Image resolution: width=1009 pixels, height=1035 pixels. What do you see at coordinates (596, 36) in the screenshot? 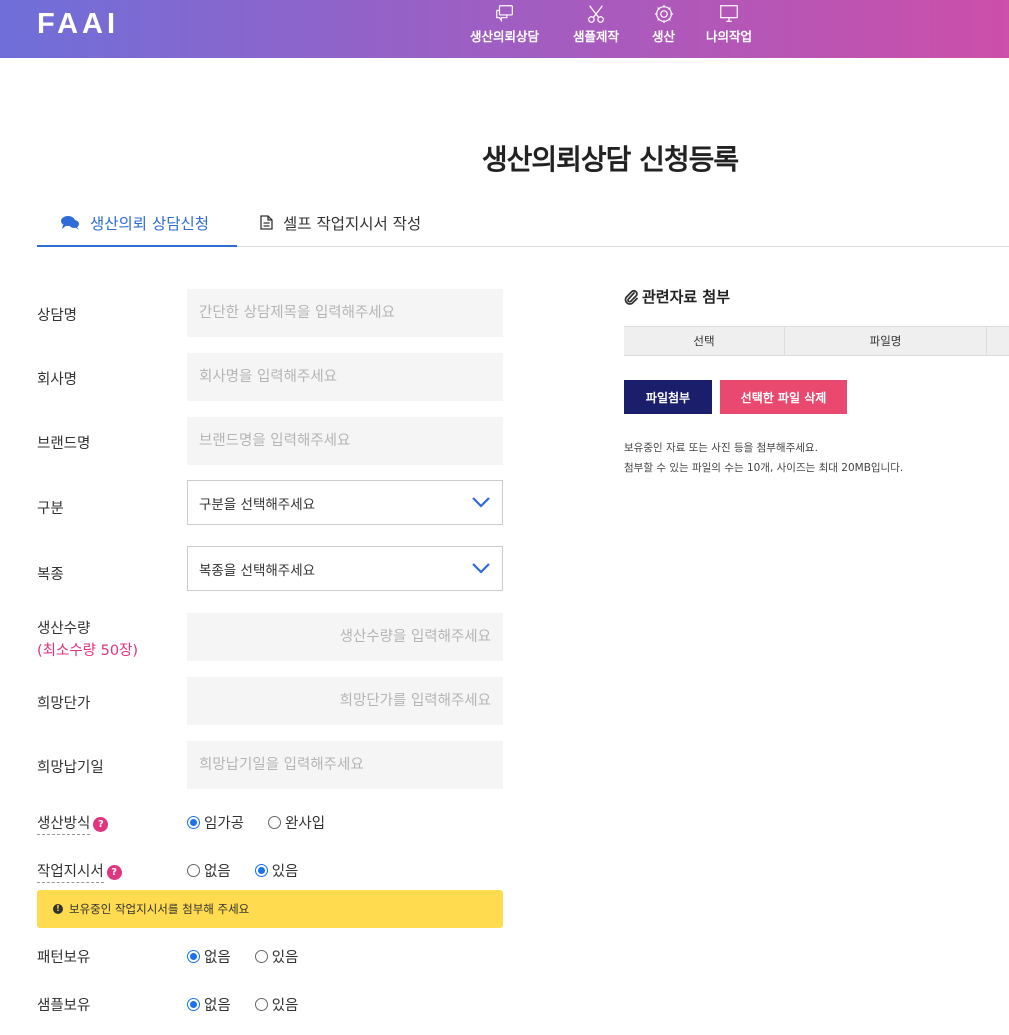
I see `nav-label: 샘플제작` at bounding box center [596, 36].